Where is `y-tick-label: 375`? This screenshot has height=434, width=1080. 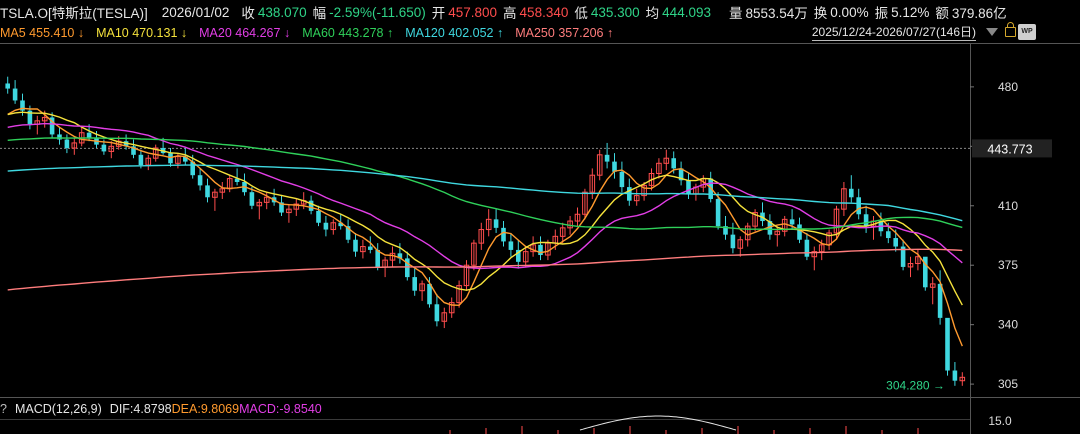
y-tick-label: 375 is located at coordinates (1008, 265).